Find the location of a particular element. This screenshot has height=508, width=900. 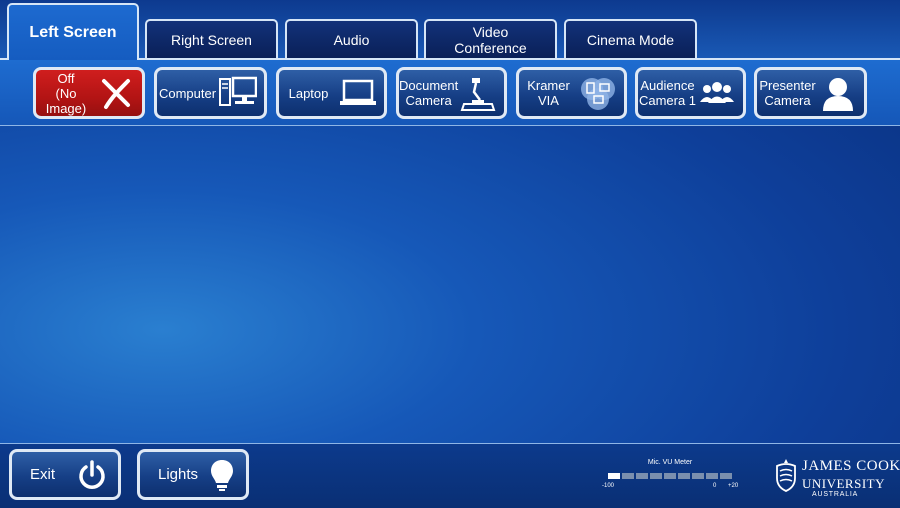

logo-line-1: JAMES COOK is located at coordinates (851, 466).